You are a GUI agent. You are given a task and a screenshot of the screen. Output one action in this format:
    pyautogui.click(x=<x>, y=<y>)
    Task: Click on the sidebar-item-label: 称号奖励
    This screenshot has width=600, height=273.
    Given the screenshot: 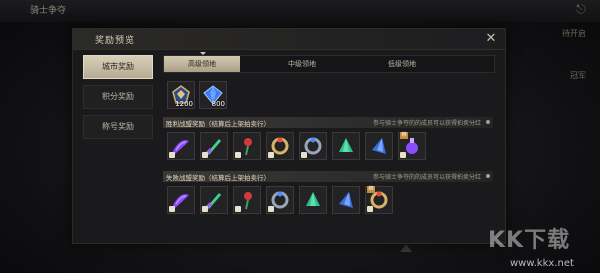 What is the action you would take?
    pyautogui.click(x=118, y=126)
    